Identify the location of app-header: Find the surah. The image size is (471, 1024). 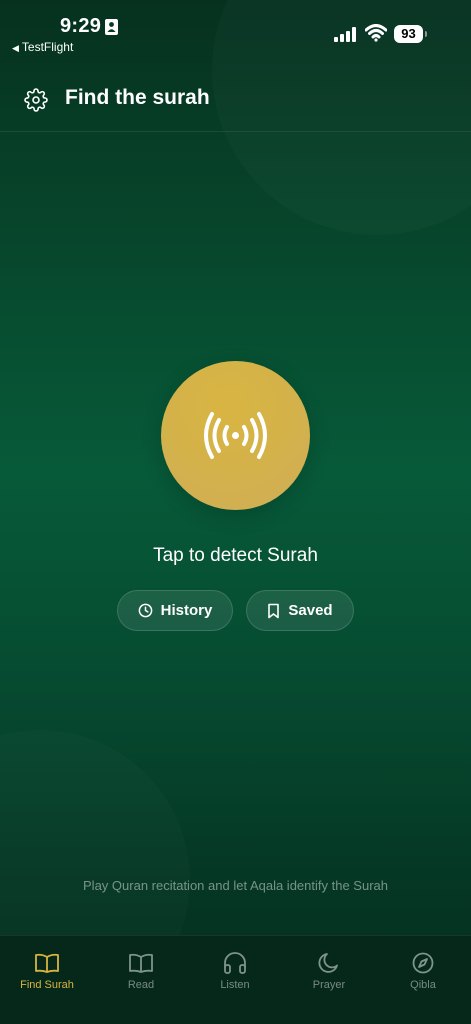
(235, 101).